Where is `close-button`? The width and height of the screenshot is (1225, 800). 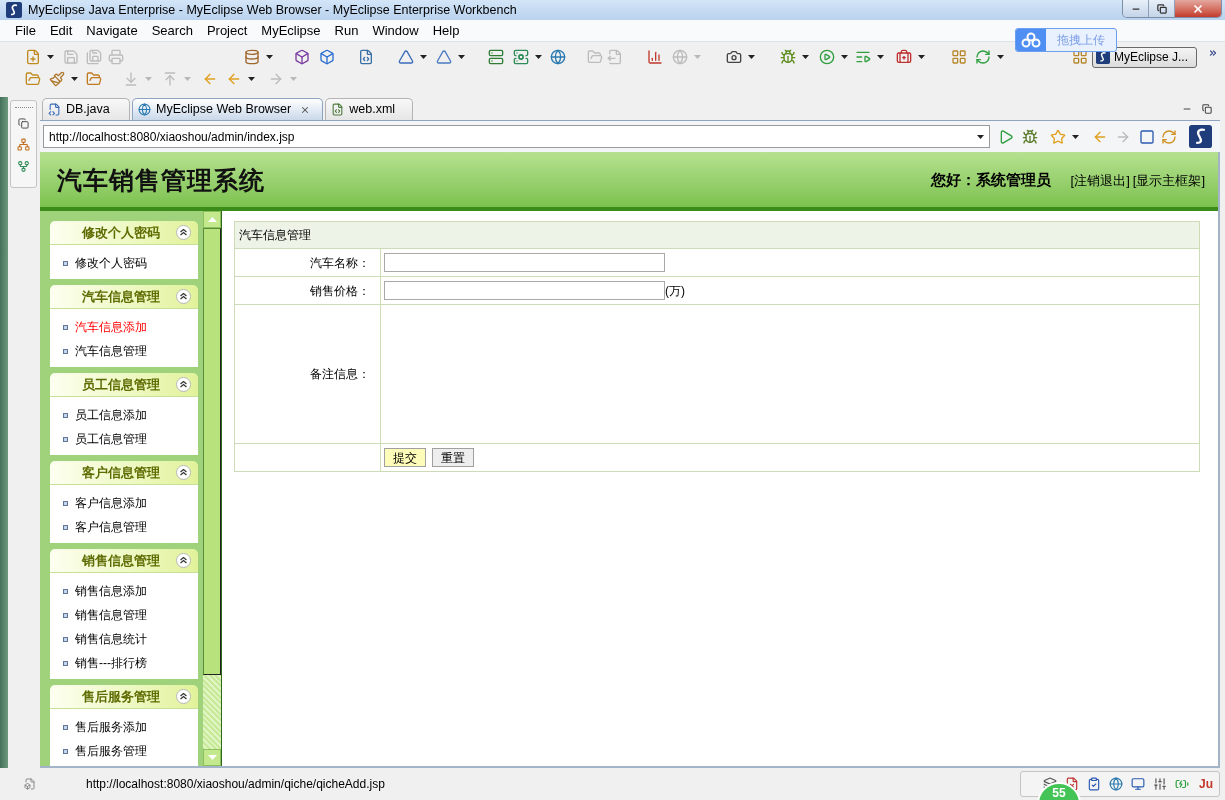 close-button is located at coordinates (1198, 8).